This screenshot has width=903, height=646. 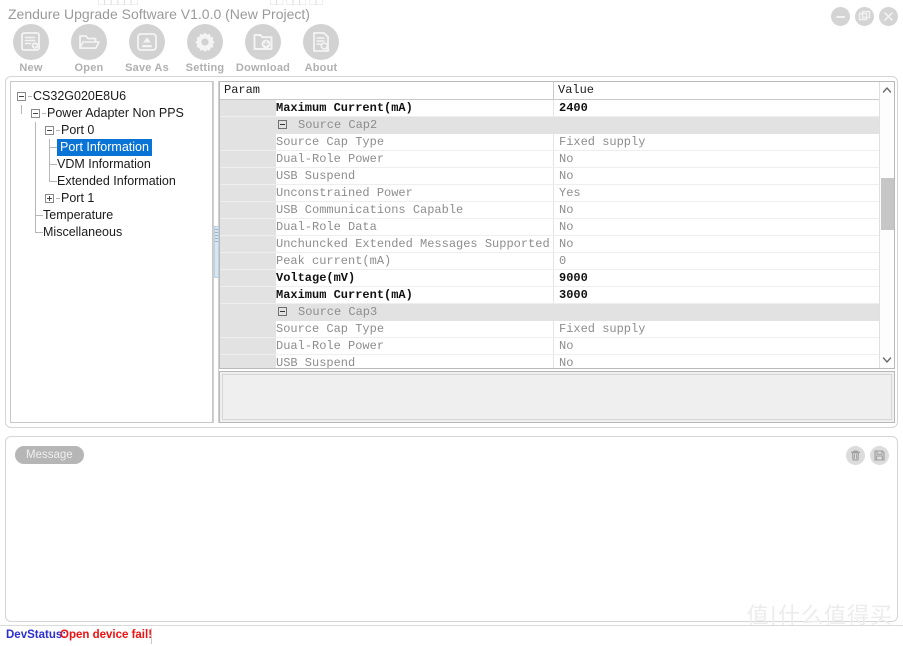 I want to click on cell-param: USB Suspend, so click(x=415, y=176).